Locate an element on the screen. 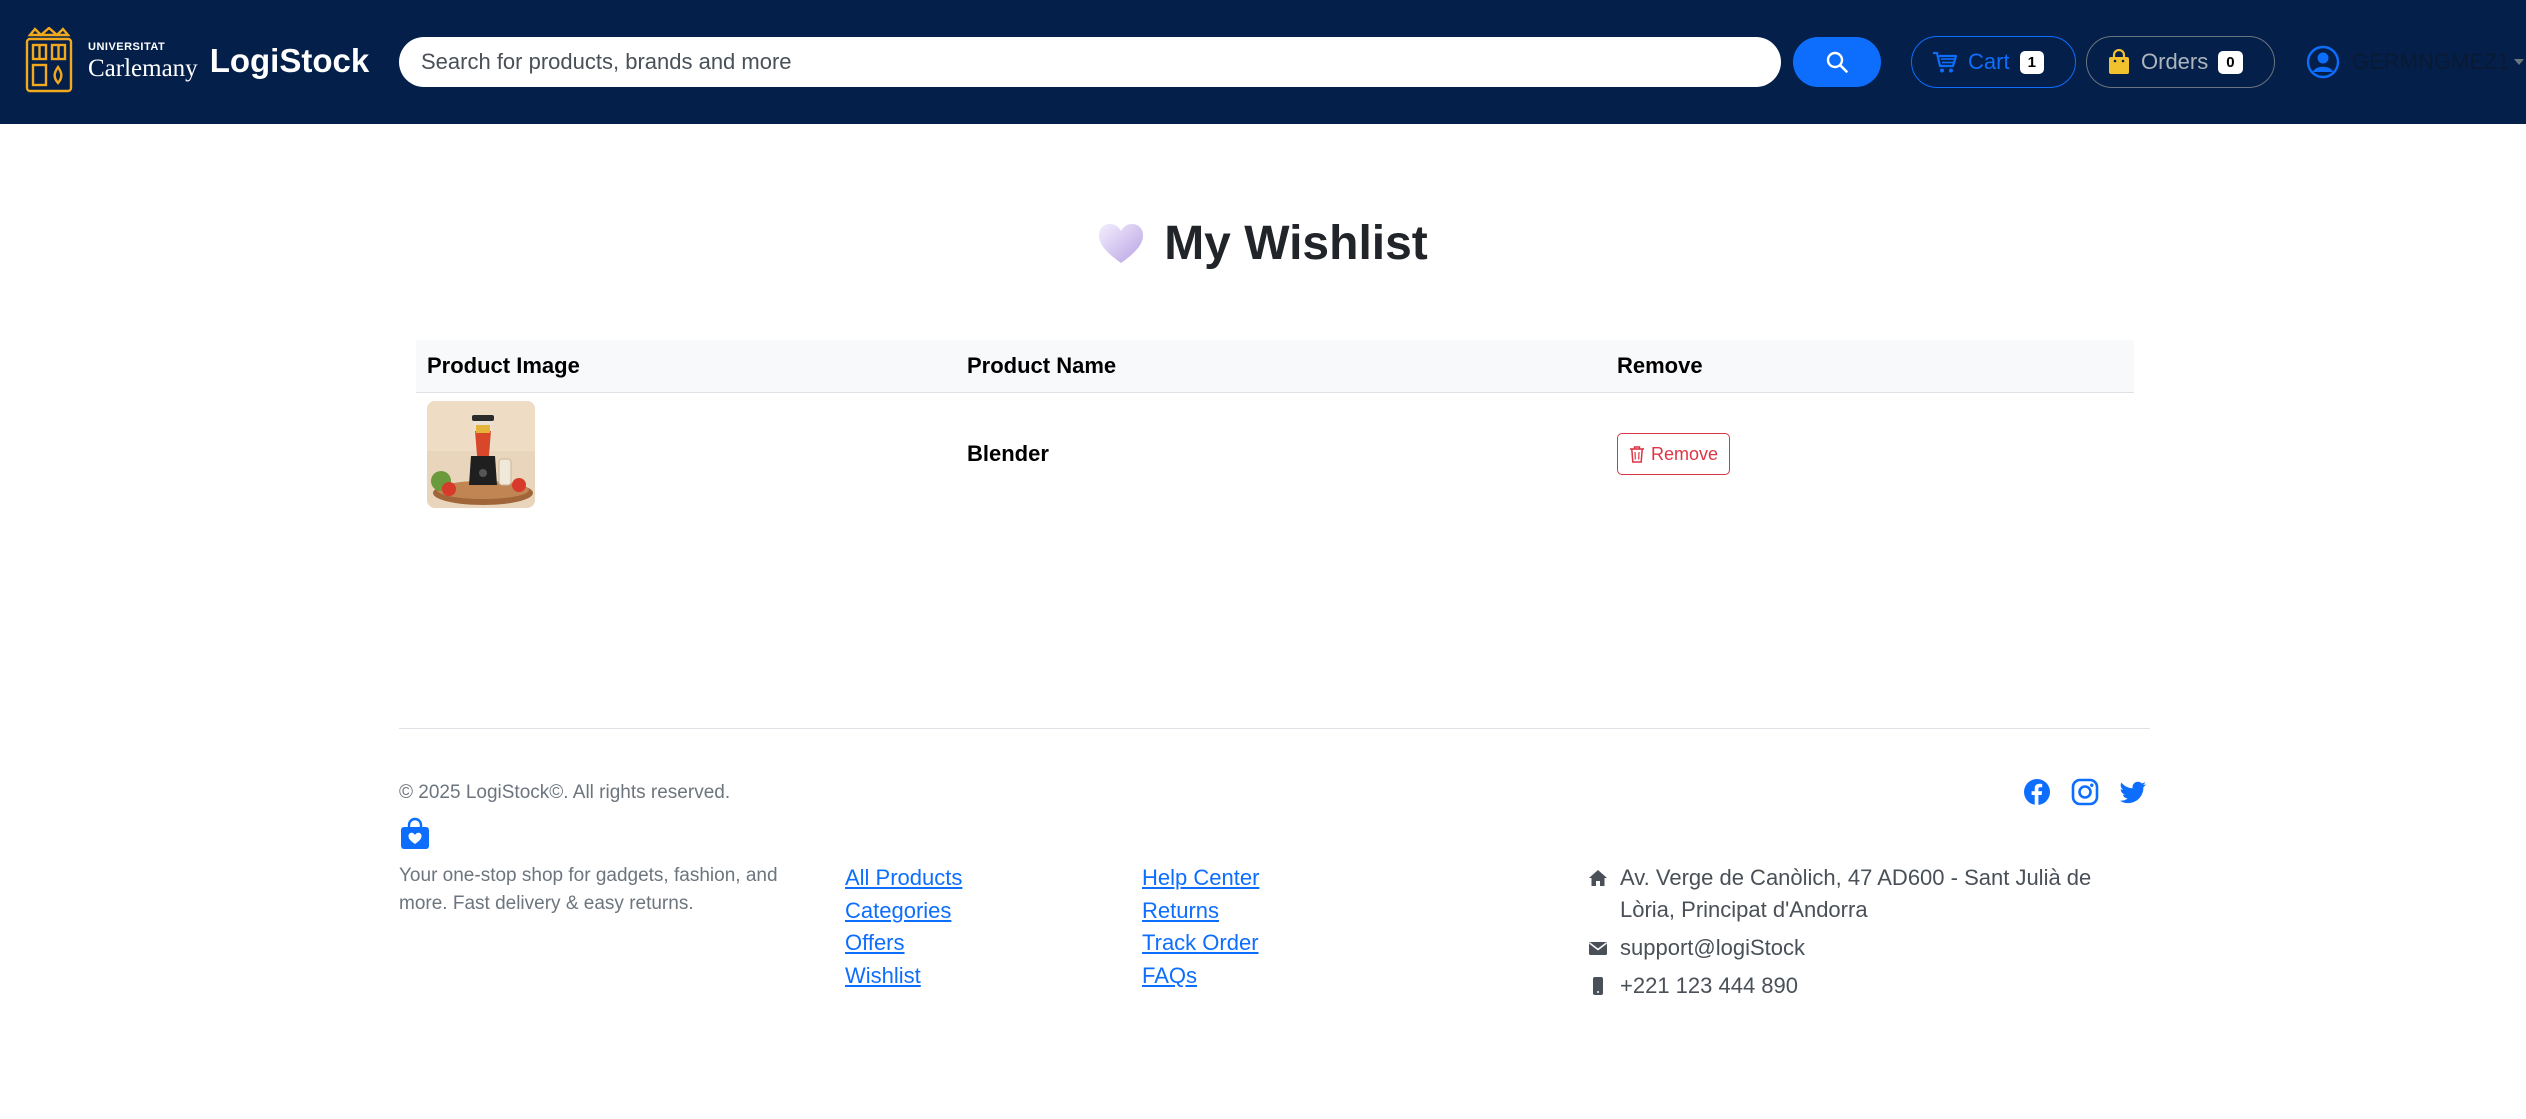  phone-icon is located at coordinates (1598, 986).